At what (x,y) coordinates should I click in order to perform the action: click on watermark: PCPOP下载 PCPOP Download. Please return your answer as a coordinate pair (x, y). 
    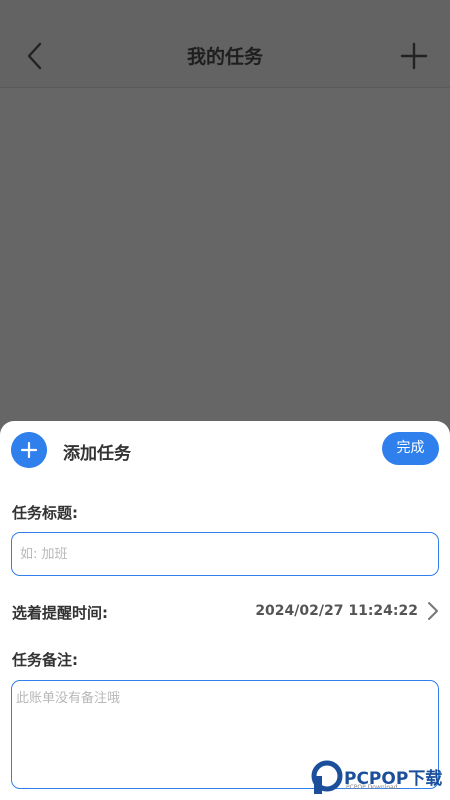
    Looking at the image, I should click on (380, 777).